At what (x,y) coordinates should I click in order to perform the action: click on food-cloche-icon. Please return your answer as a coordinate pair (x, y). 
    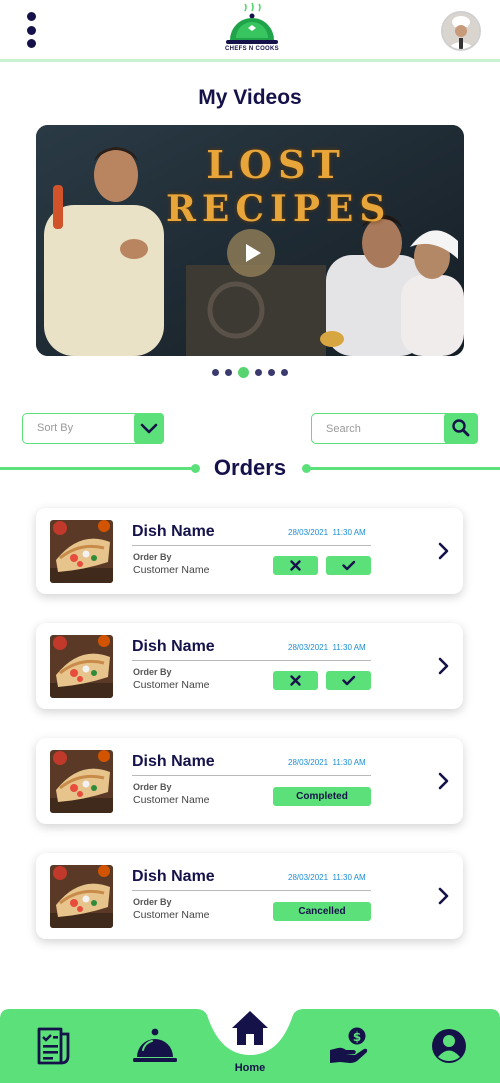
    Looking at the image, I should click on (155, 1045).